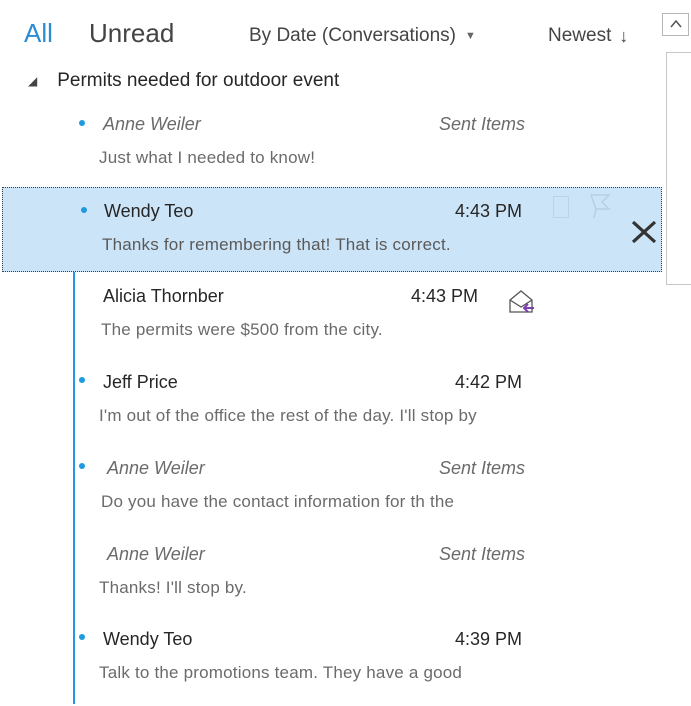 The width and height of the screenshot is (691, 706). What do you see at coordinates (32, 81) in the screenshot?
I see `collapse-triangle-icon: ◢` at bounding box center [32, 81].